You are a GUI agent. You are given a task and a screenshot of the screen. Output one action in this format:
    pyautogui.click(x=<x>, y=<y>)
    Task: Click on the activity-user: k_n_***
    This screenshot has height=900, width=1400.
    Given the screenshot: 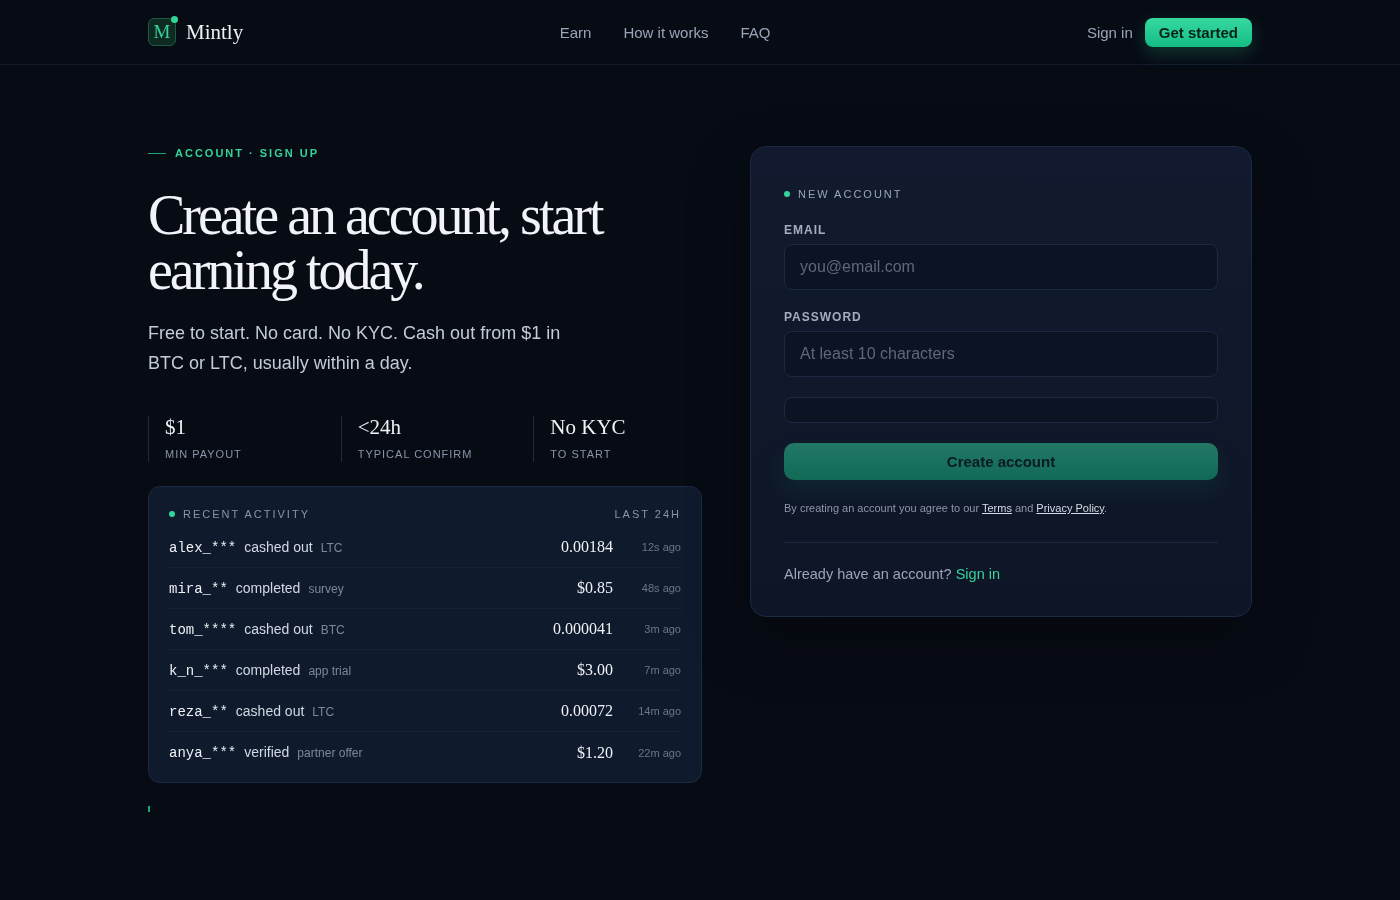 What is the action you would take?
    pyautogui.click(x=198, y=670)
    